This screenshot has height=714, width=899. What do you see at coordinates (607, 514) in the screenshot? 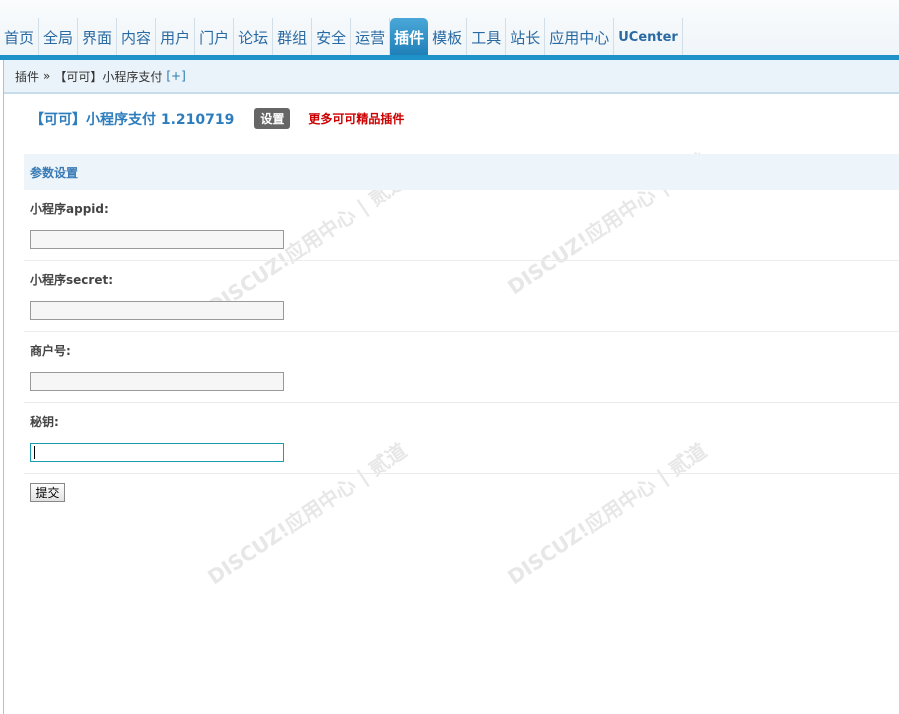
I see `watermark: DISCUZ!应用中心 | 贰道` at bounding box center [607, 514].